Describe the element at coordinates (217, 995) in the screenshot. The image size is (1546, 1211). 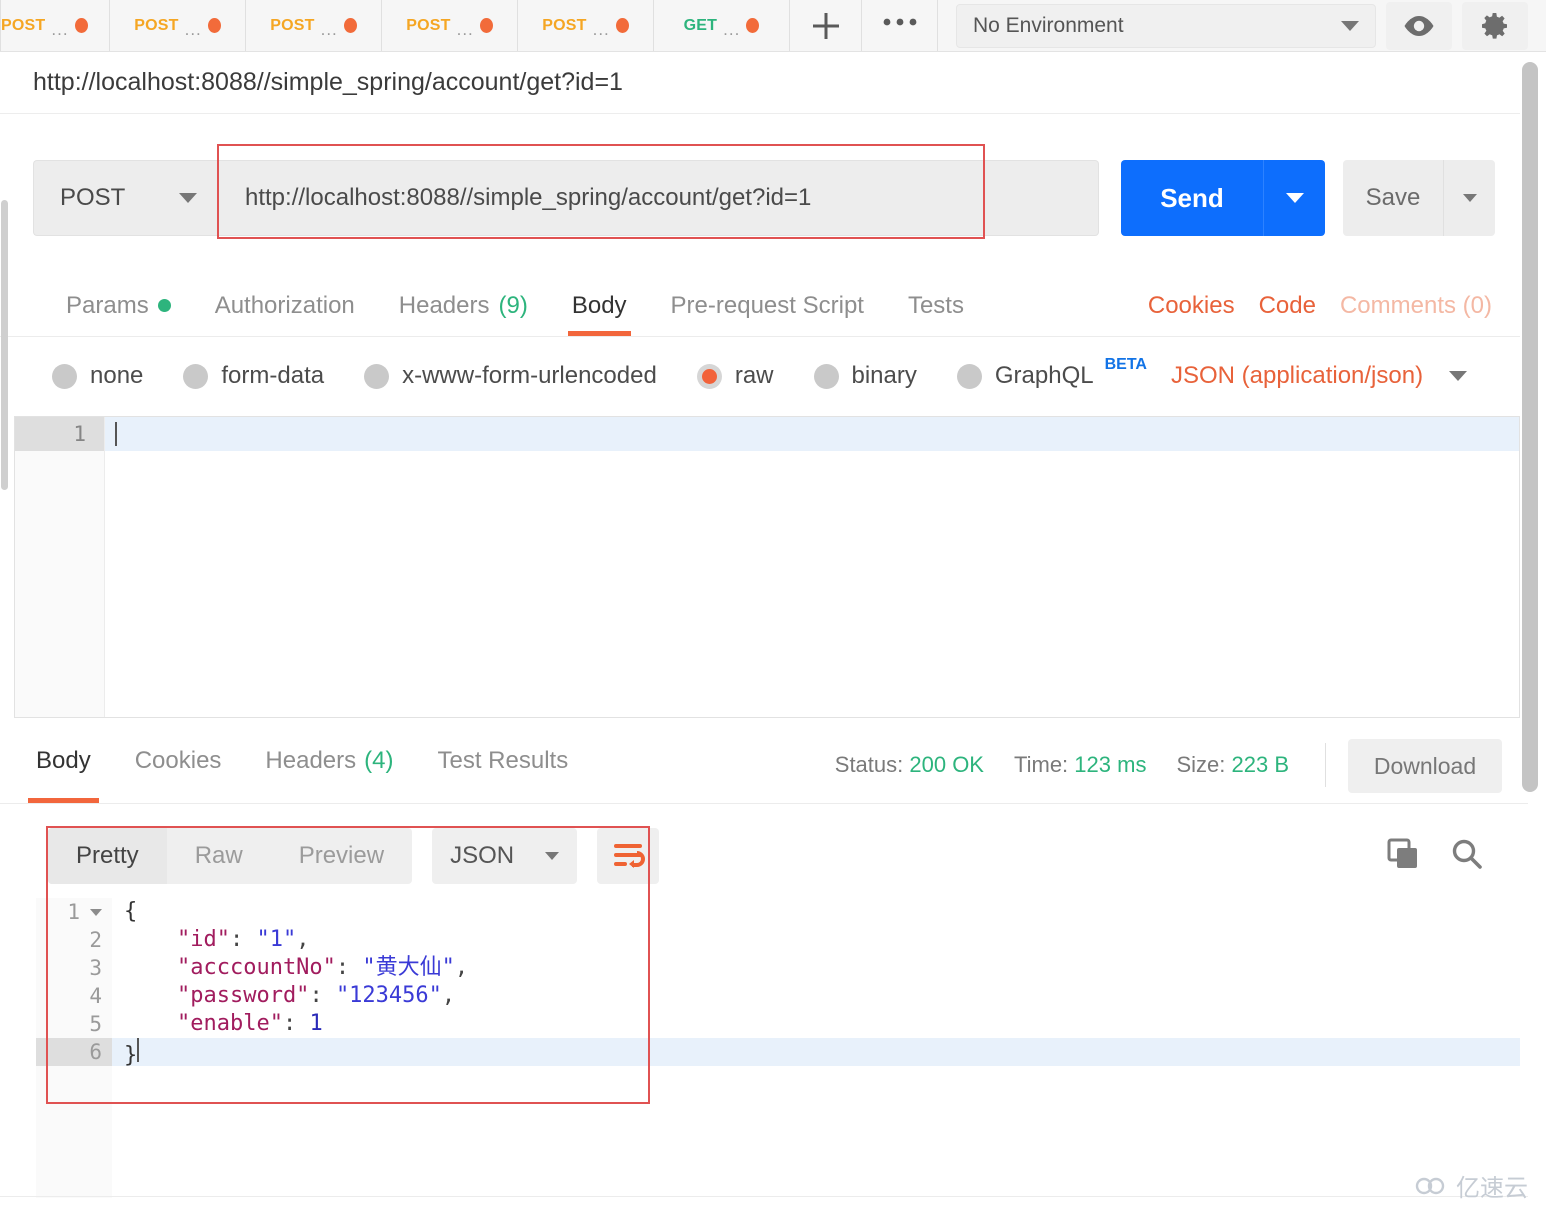
I see `code-token: "password"` at that location.